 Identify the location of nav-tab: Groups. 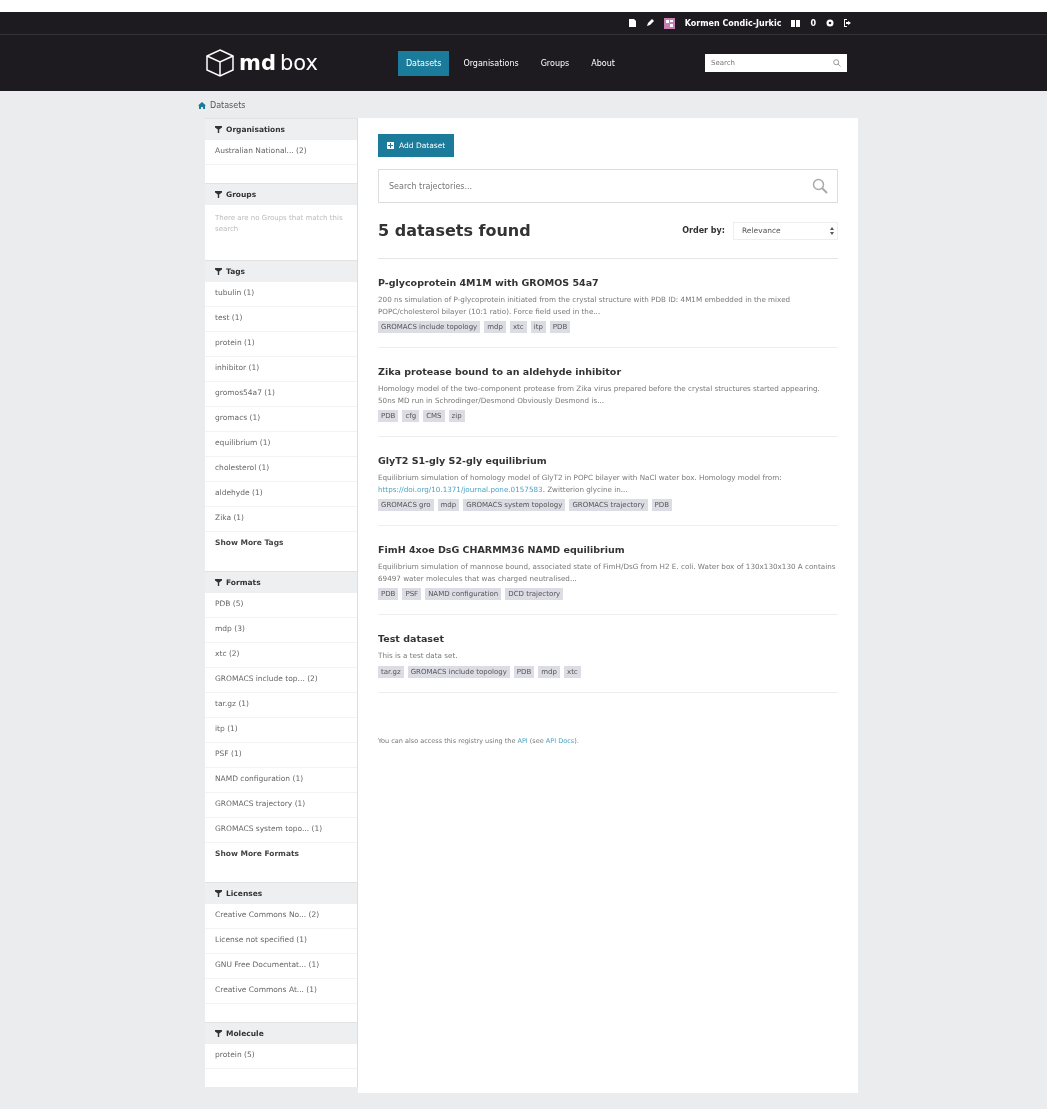
(555, 63).